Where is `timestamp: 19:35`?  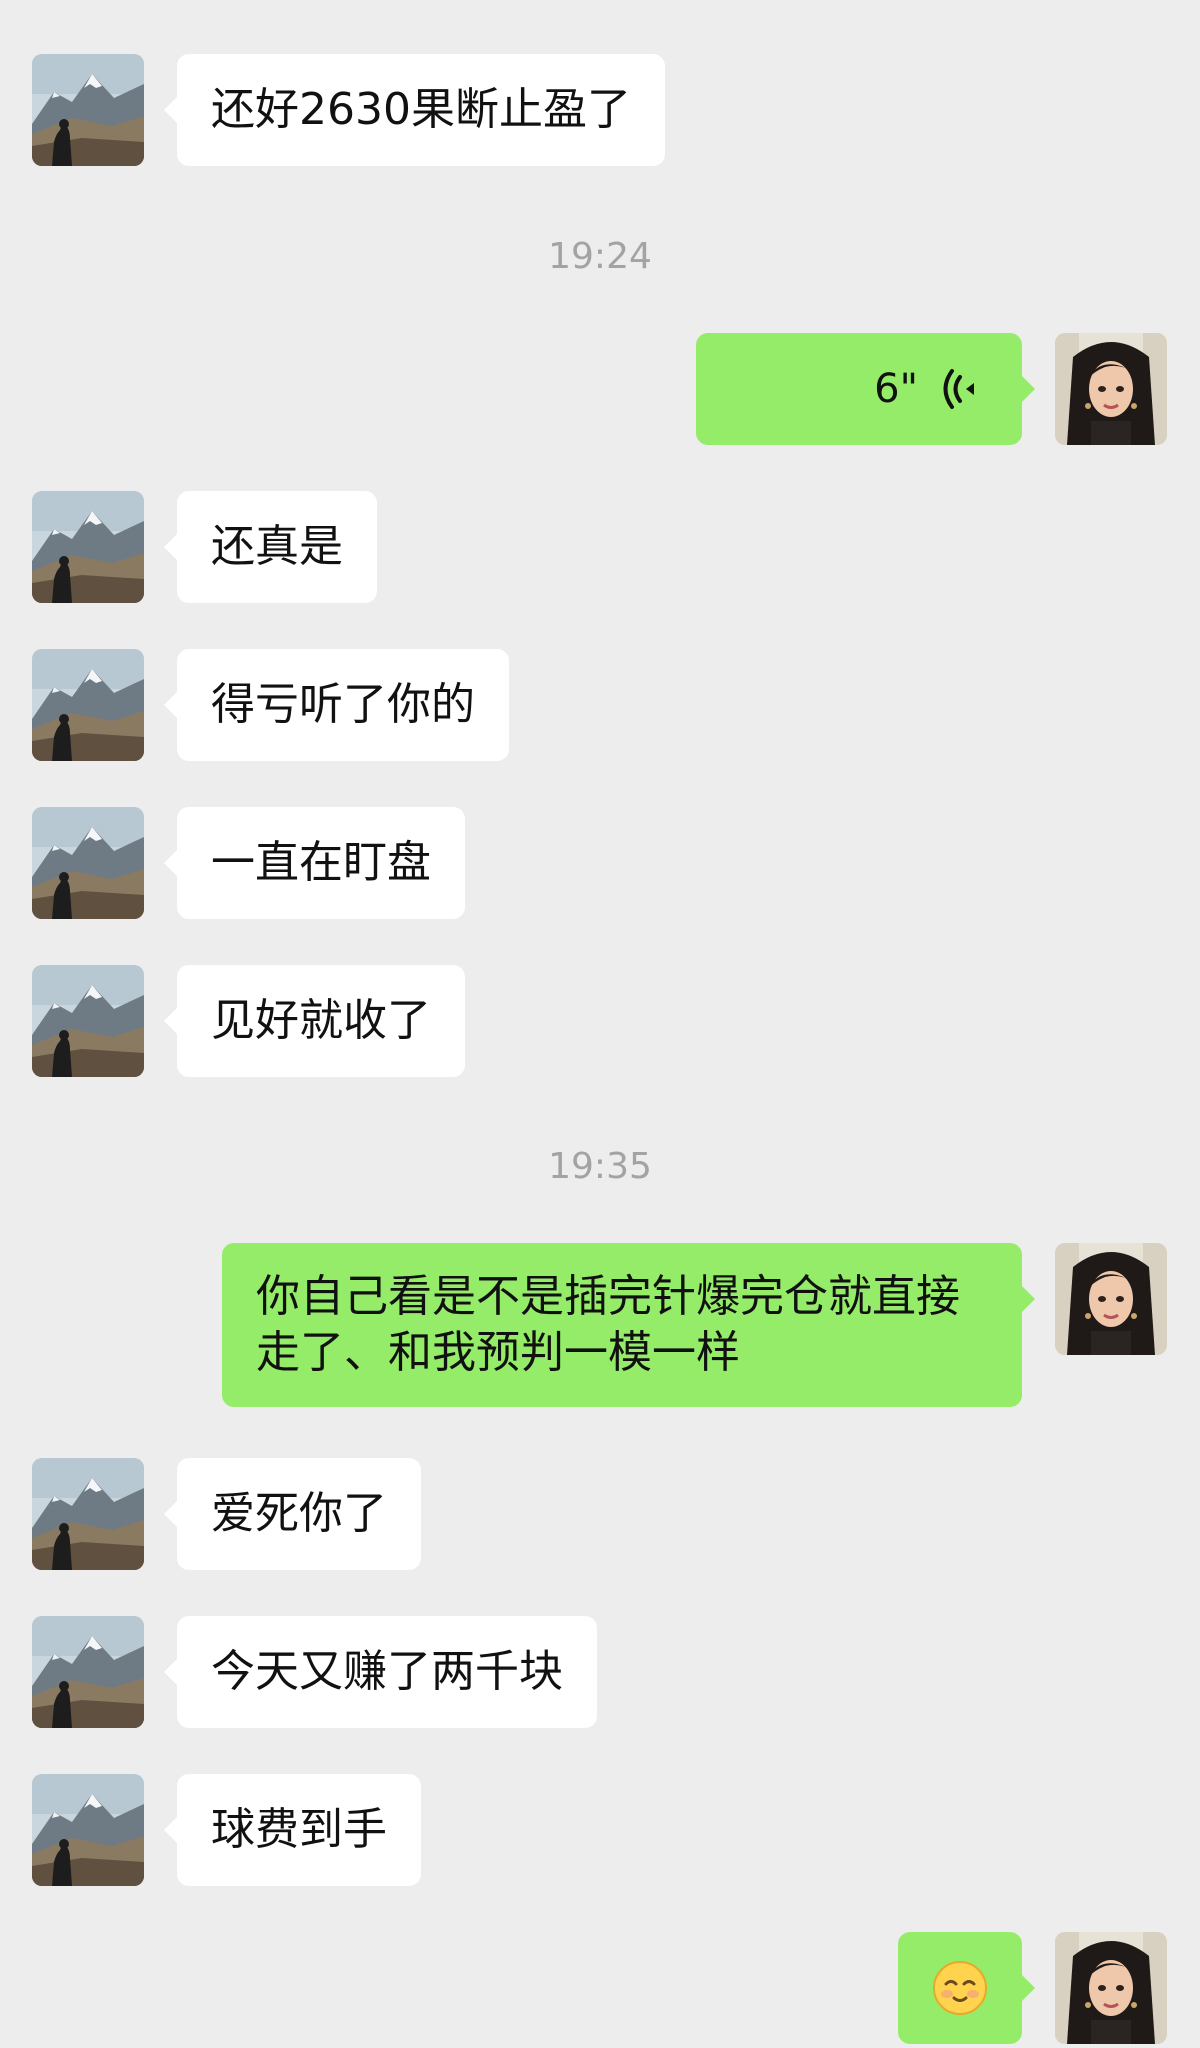 timestamp: 19:35 is located at coordinates (600, 1166).